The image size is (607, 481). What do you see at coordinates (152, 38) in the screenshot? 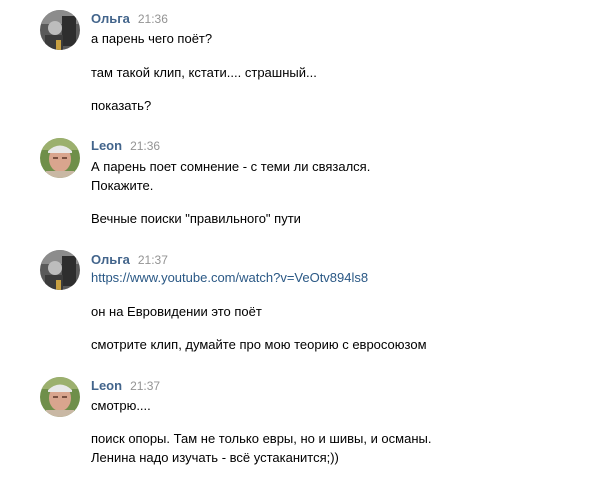
I see `message-text: а парень чего поёт?` at bounding box center [152, 38].